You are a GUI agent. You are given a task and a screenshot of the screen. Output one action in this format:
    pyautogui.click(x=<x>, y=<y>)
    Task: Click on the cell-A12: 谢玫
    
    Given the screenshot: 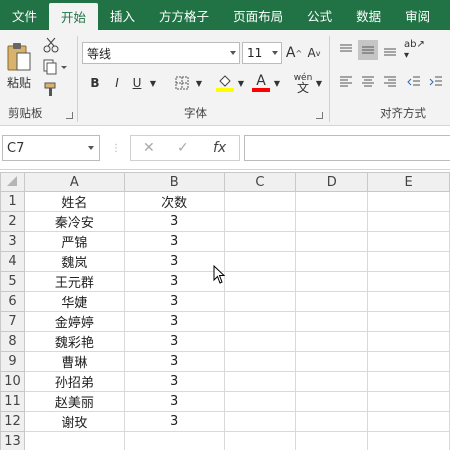 What is the action you would take?
    pyautogui.click(x=74, y=421)
    